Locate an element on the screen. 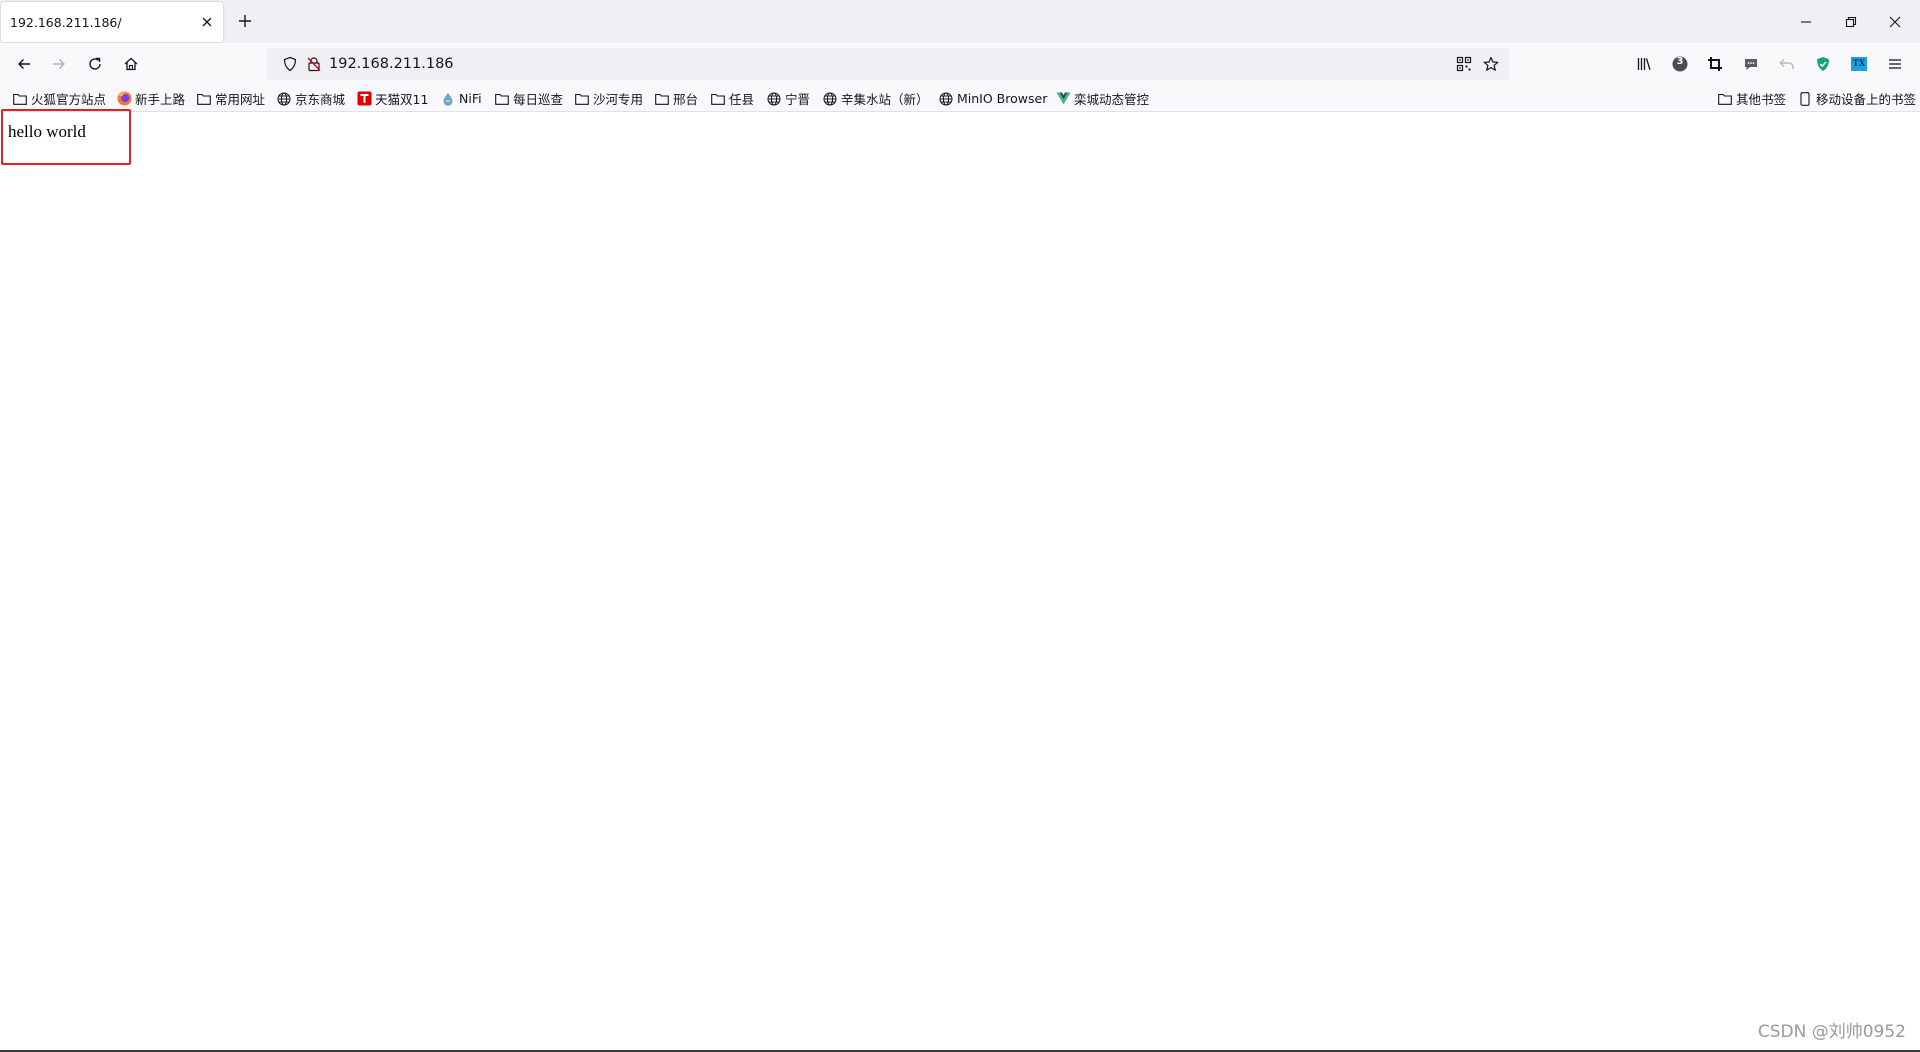 Image resolution: width=1920 pixels, height=1052 pixels. navigation-toolbar: 192.168.211.186 3 TX is located at coordinates (960, 64).